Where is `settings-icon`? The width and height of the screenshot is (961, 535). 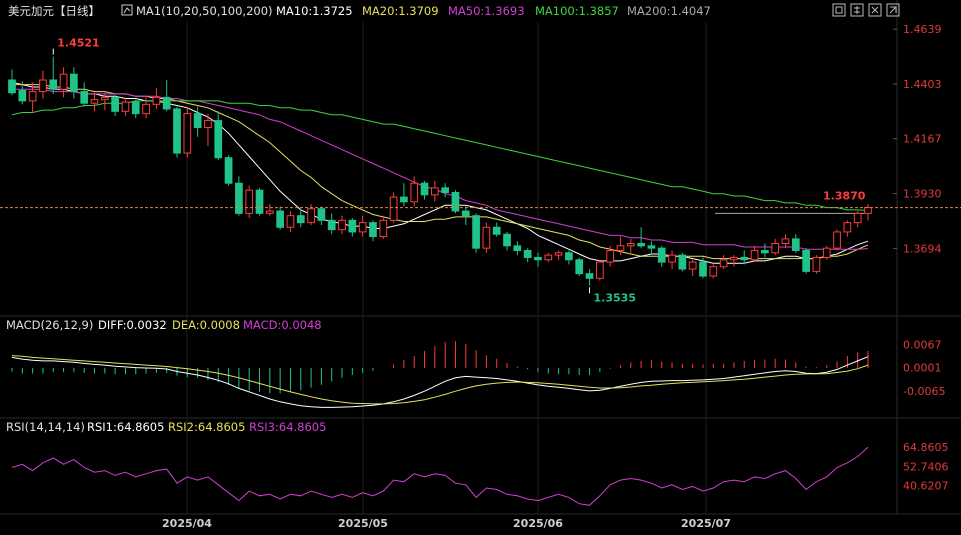
settings-icon is located at coordinates (857, 10).